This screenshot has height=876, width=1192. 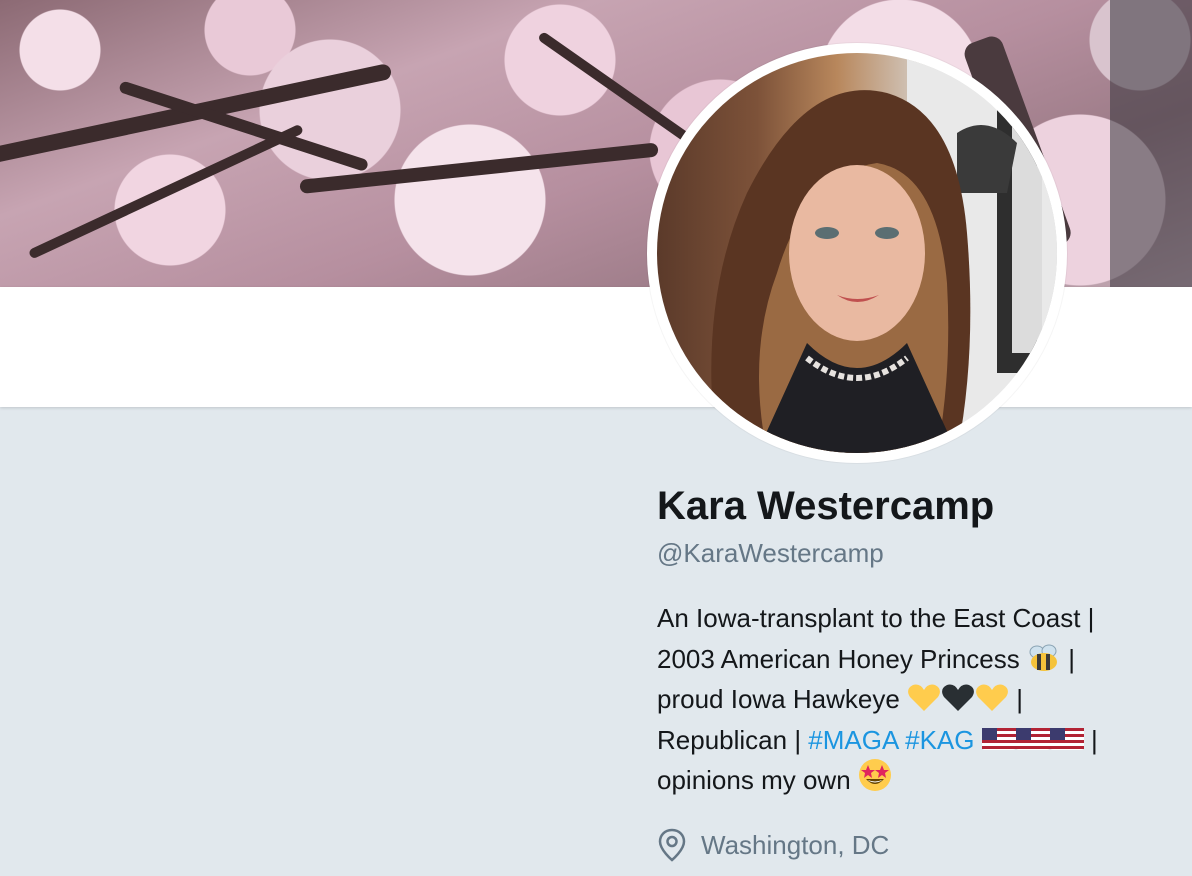 I want to click on black-heart-emoji, so click(x=958, y=698).